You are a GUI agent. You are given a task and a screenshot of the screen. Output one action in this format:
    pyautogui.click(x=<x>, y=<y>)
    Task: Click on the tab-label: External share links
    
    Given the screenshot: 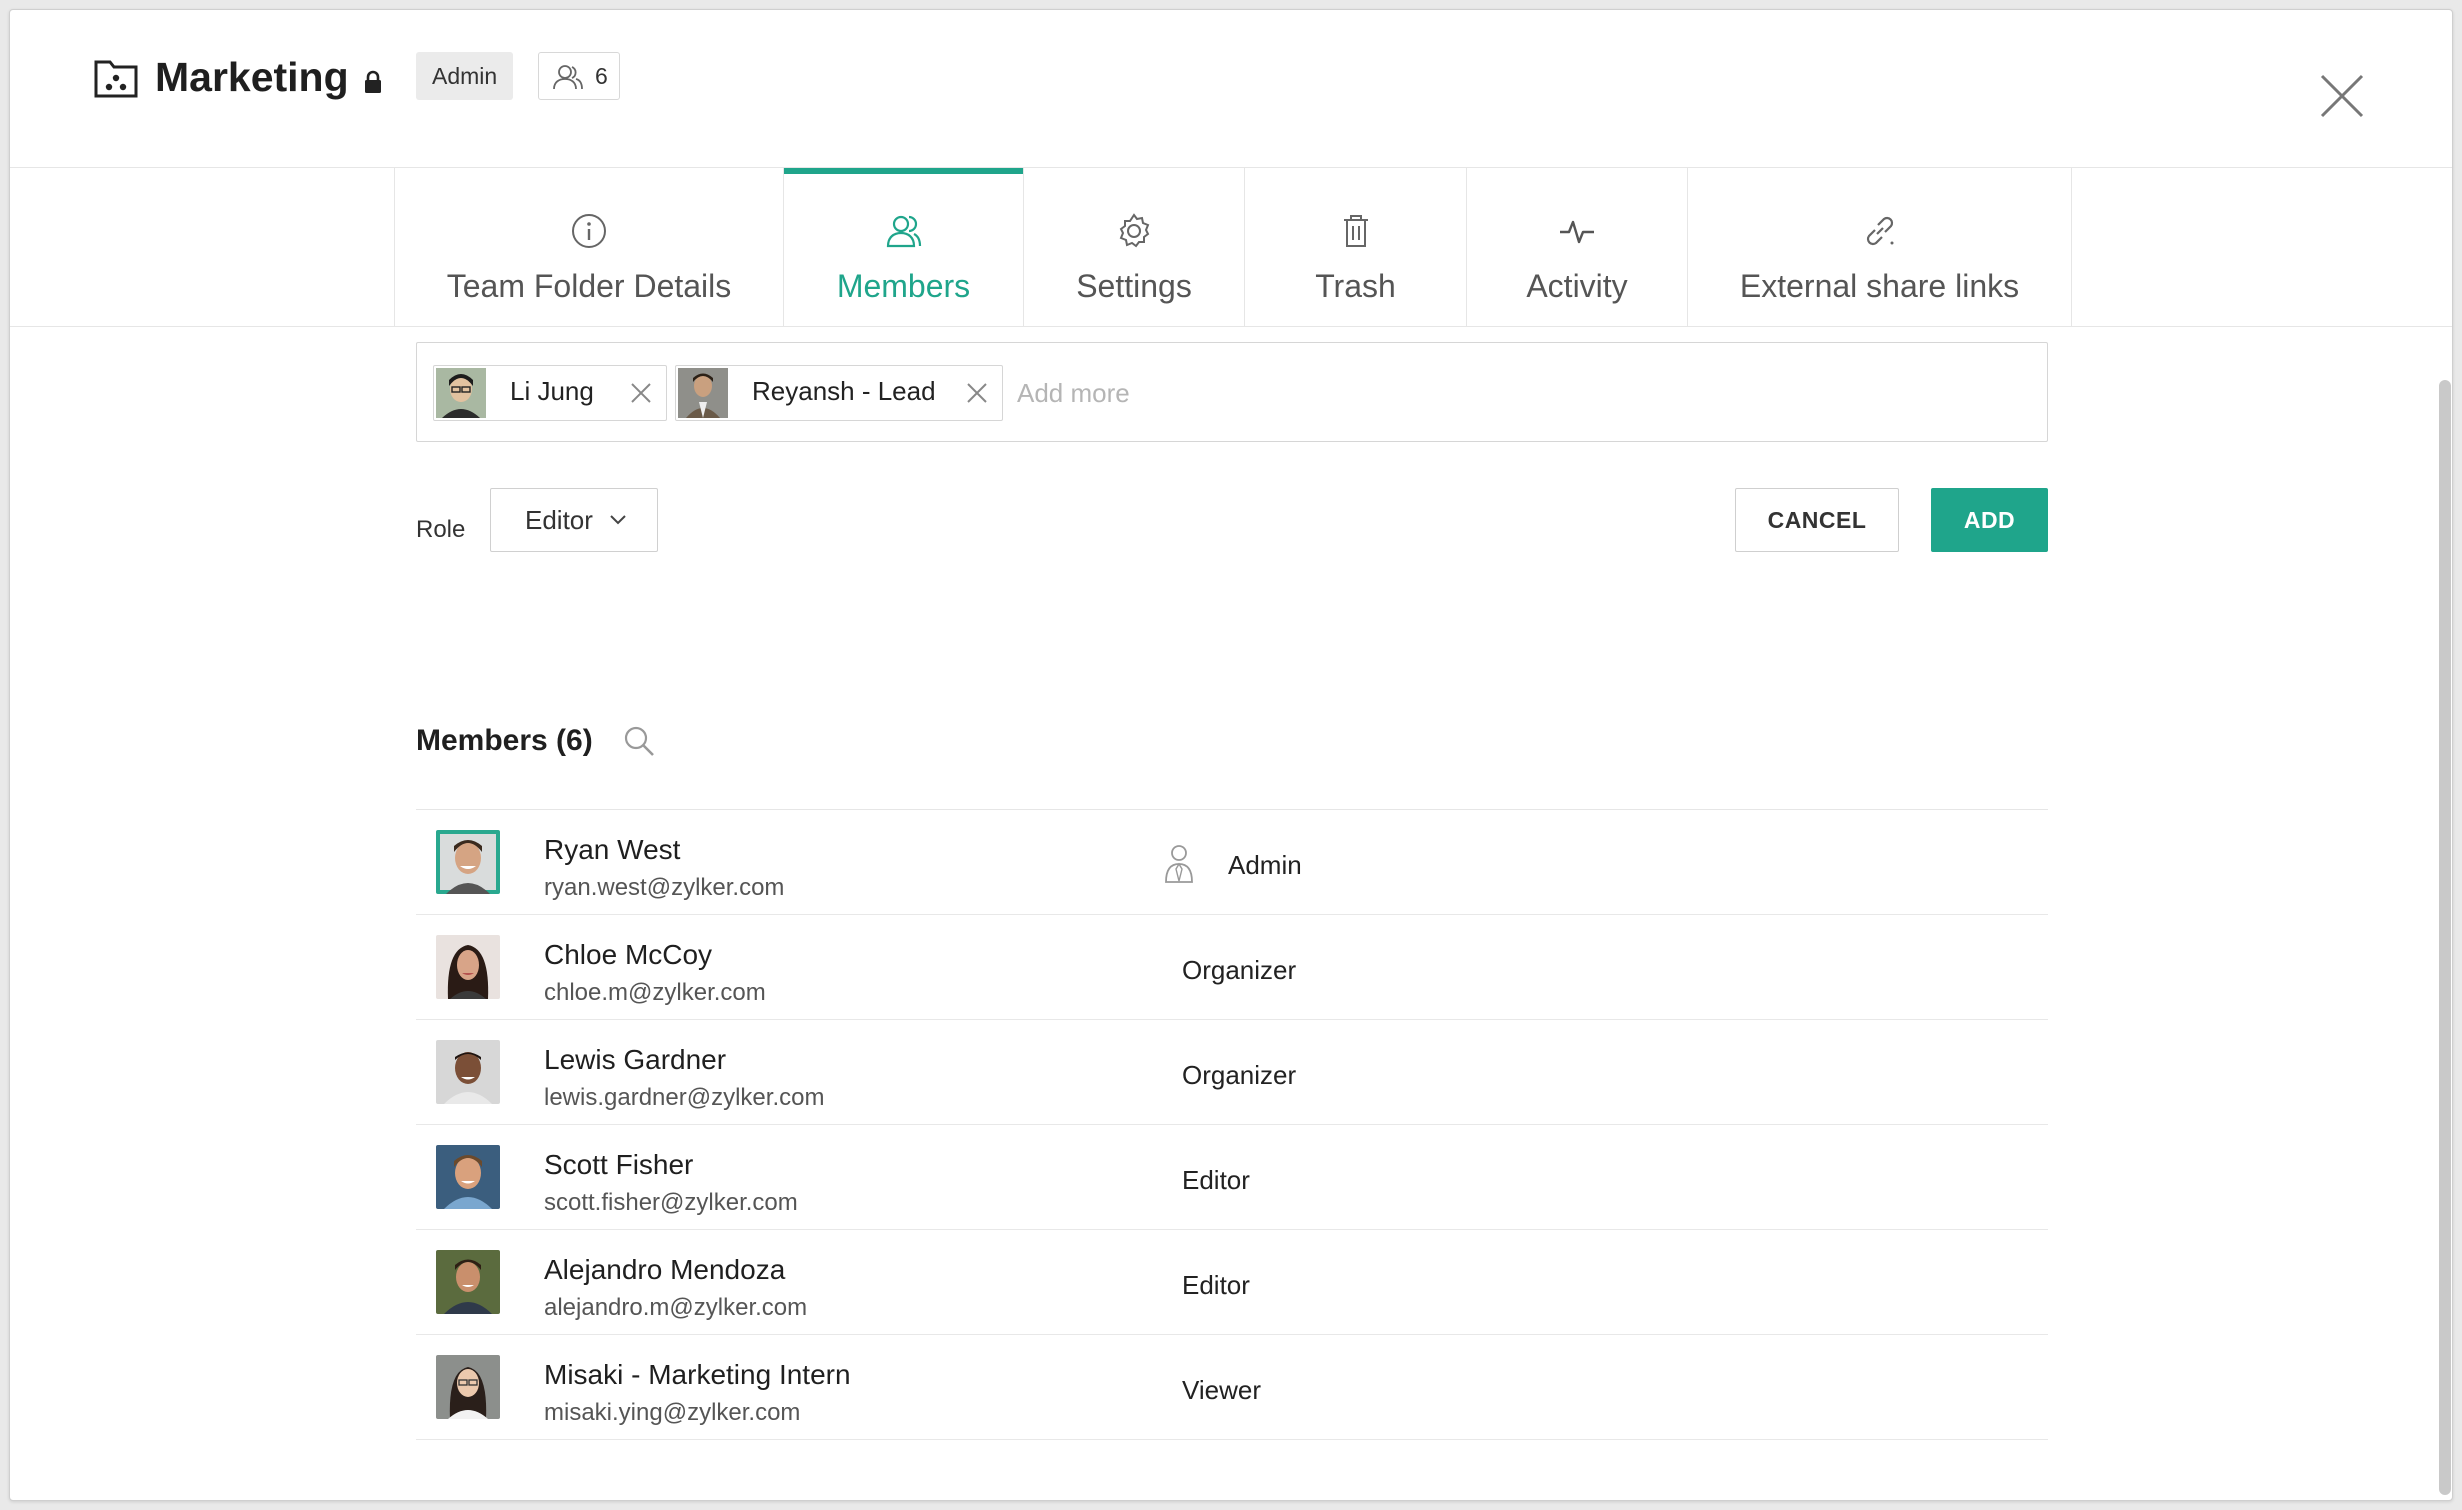 What is the action you would take?
    pyautogui.click(x=1879, y=286)
    